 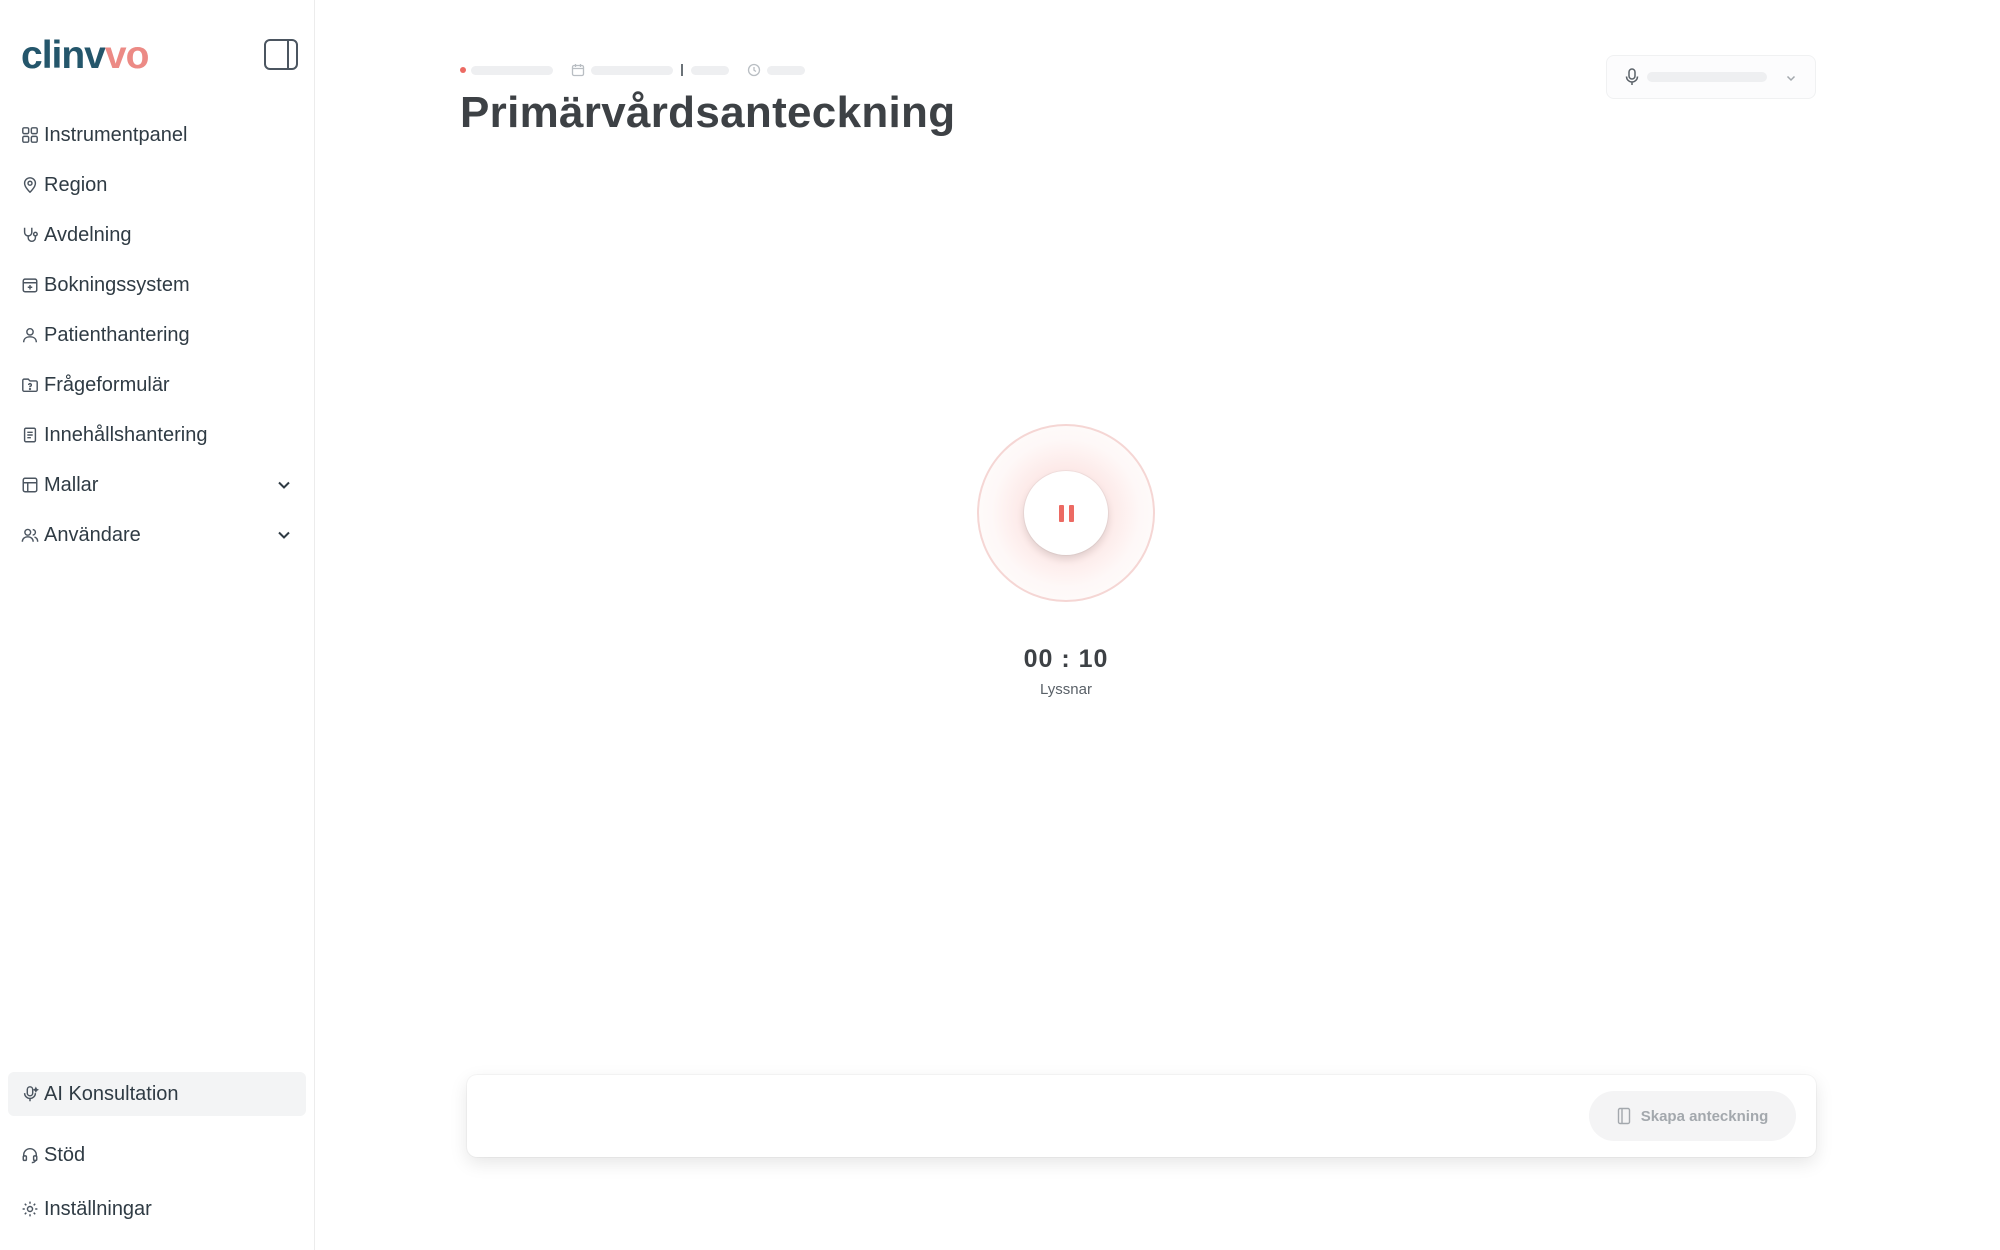 I want to click on clock-icon, so click(x=754, y=70).